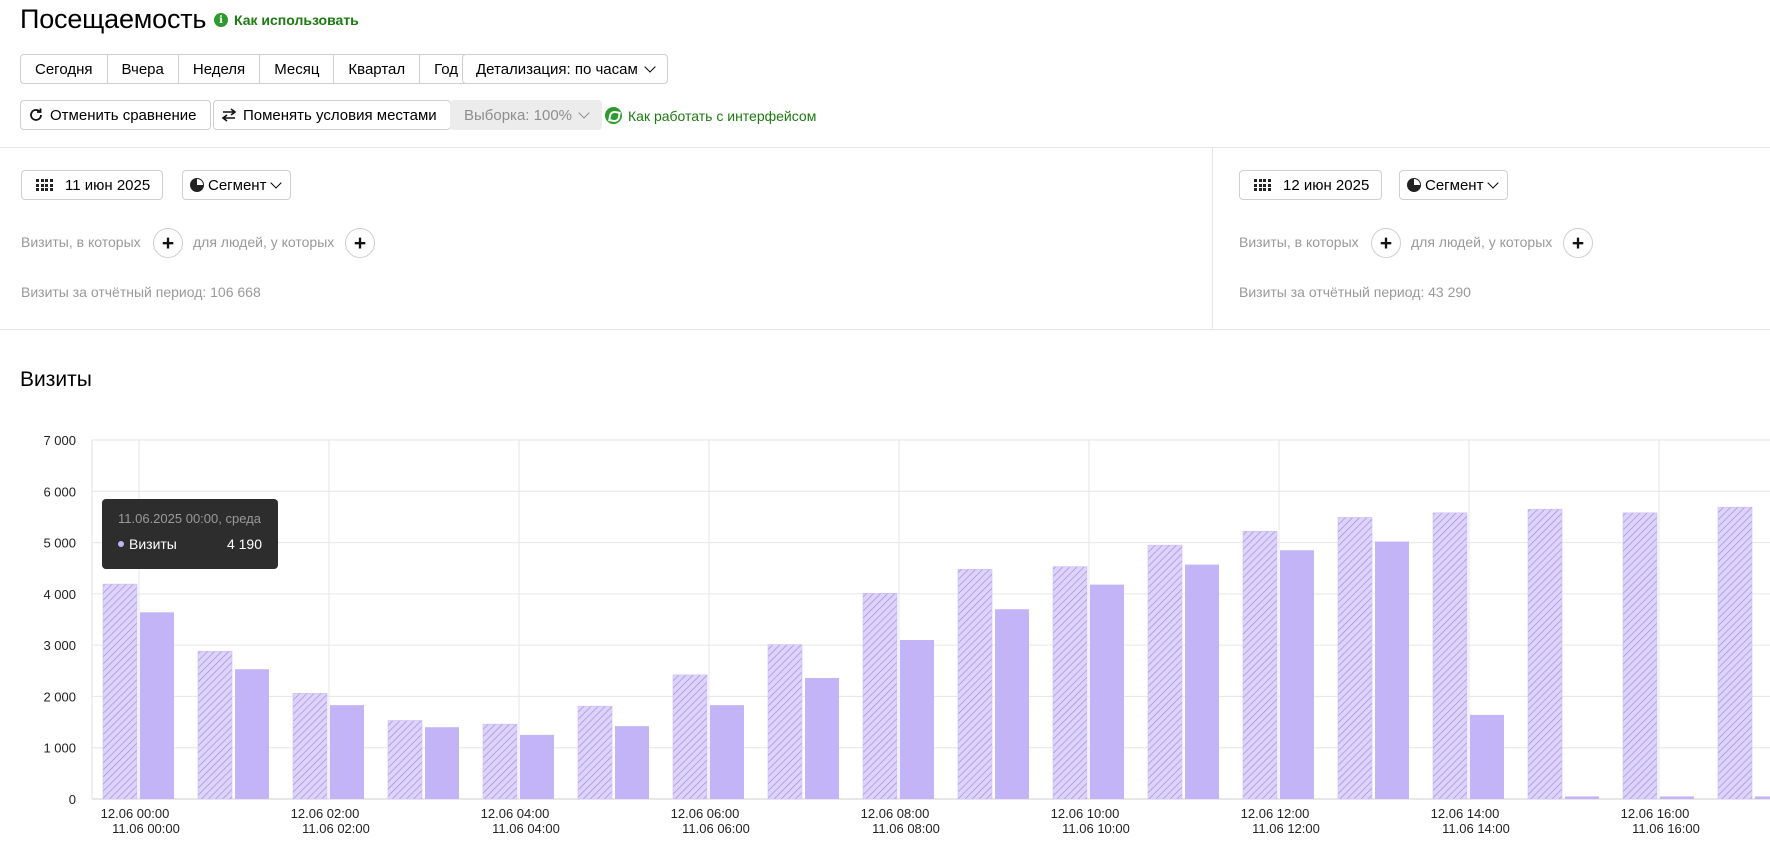 This screenshot has width=1770, height=850. I want to click on detail-label: Детализация: по часам, so click(557, 69).